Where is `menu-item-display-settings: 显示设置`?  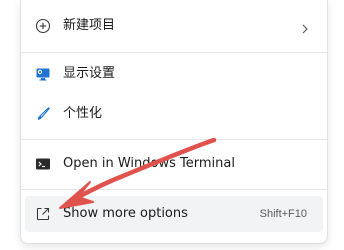 menu-item-display-settings: 显示设置 is located at coordinates (174, 74).